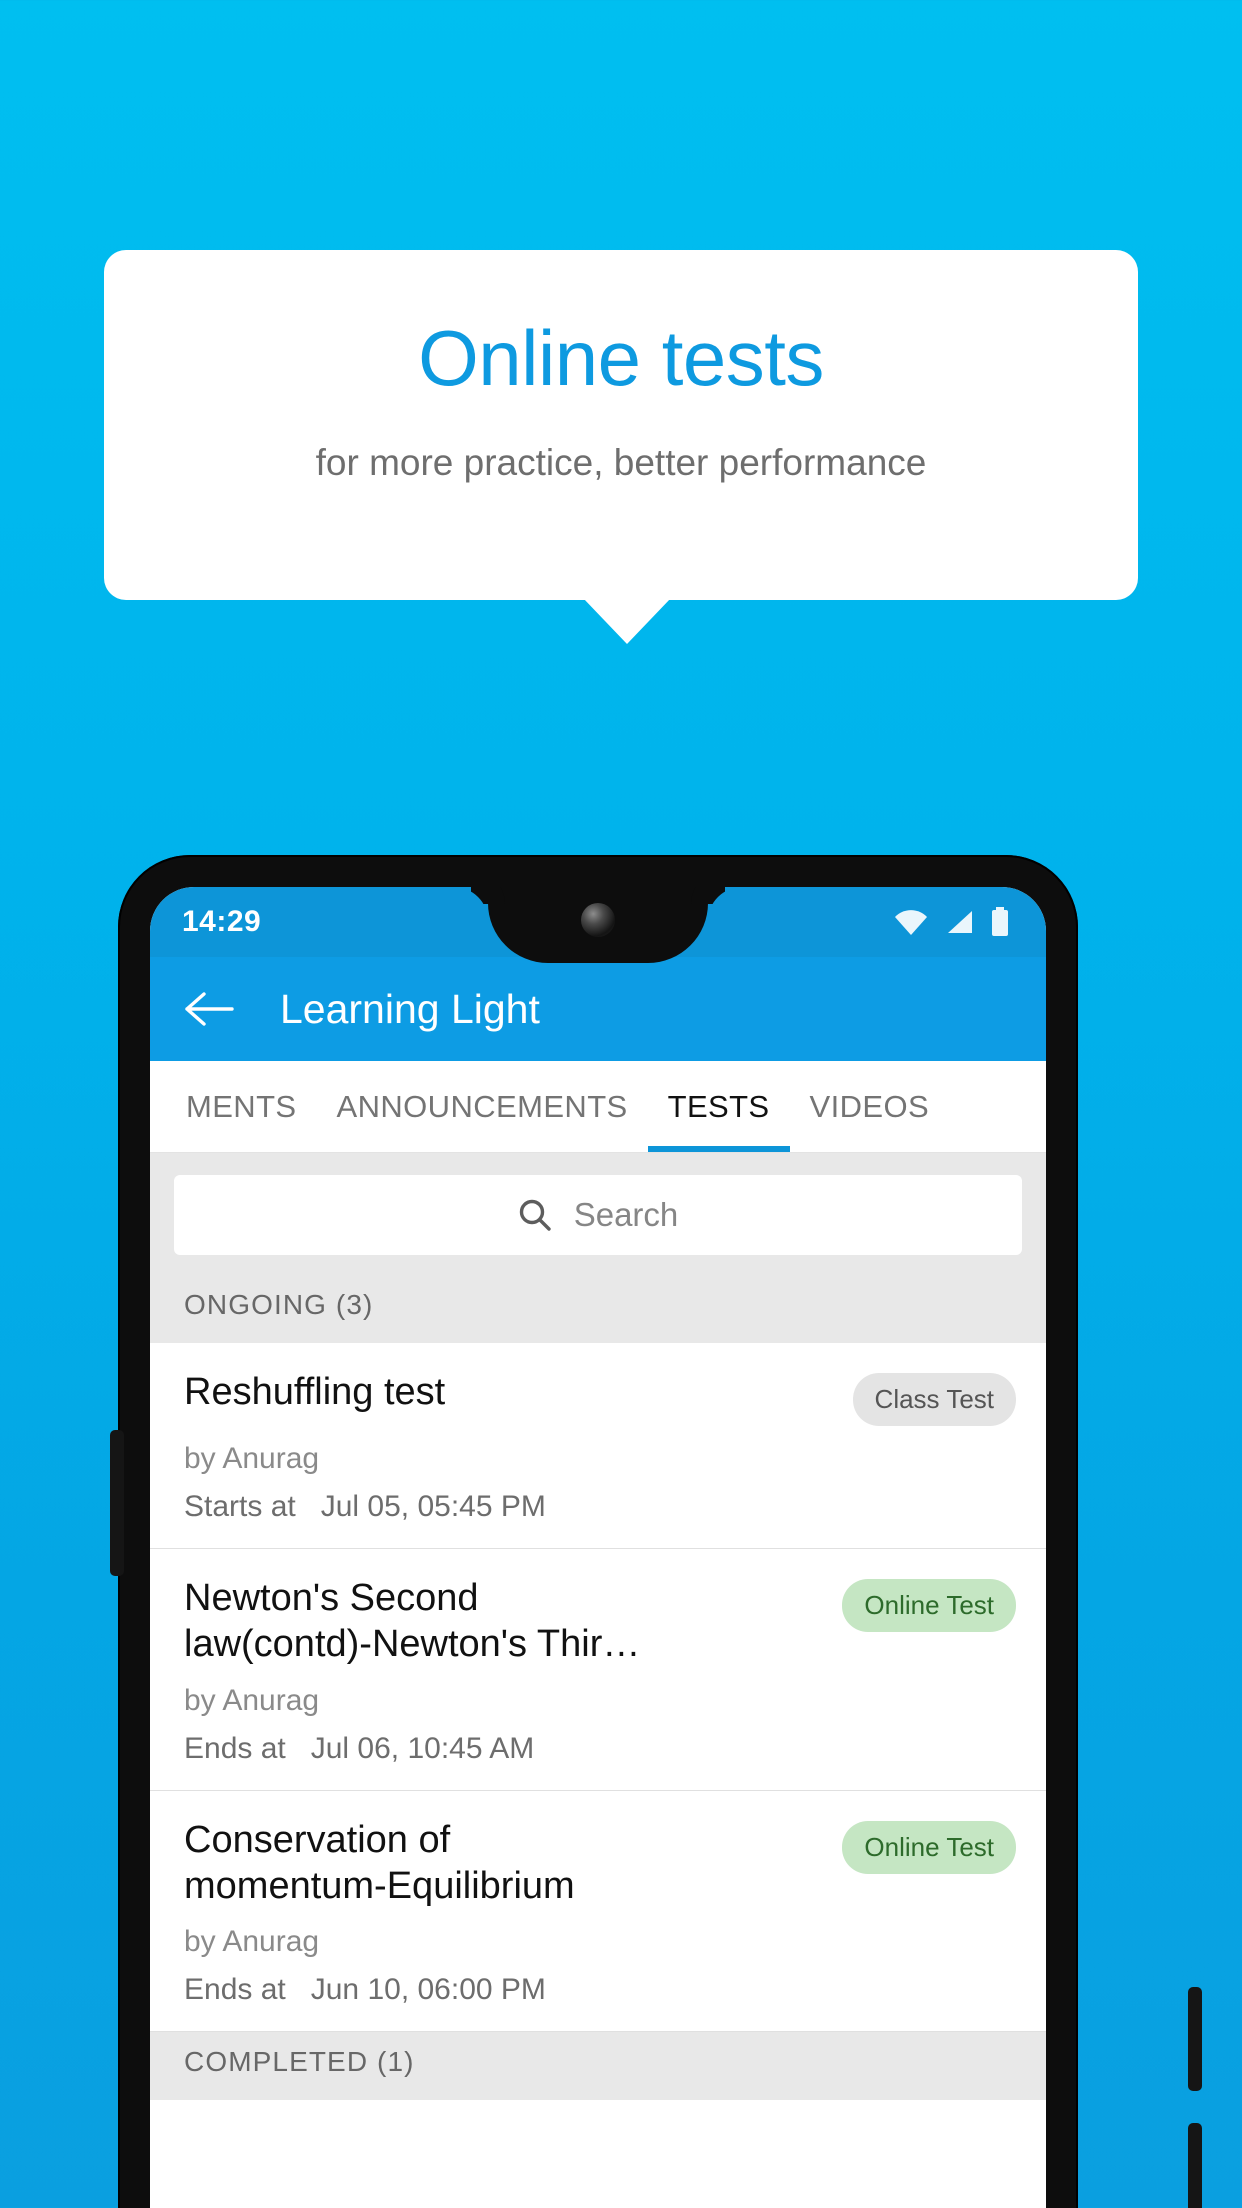 The image size is (1242, 2208). What do you see at coordinates (315, 1392) in the screenshot?
I see `test-name: Reshuffling test` at bounding box center [315, 1392].